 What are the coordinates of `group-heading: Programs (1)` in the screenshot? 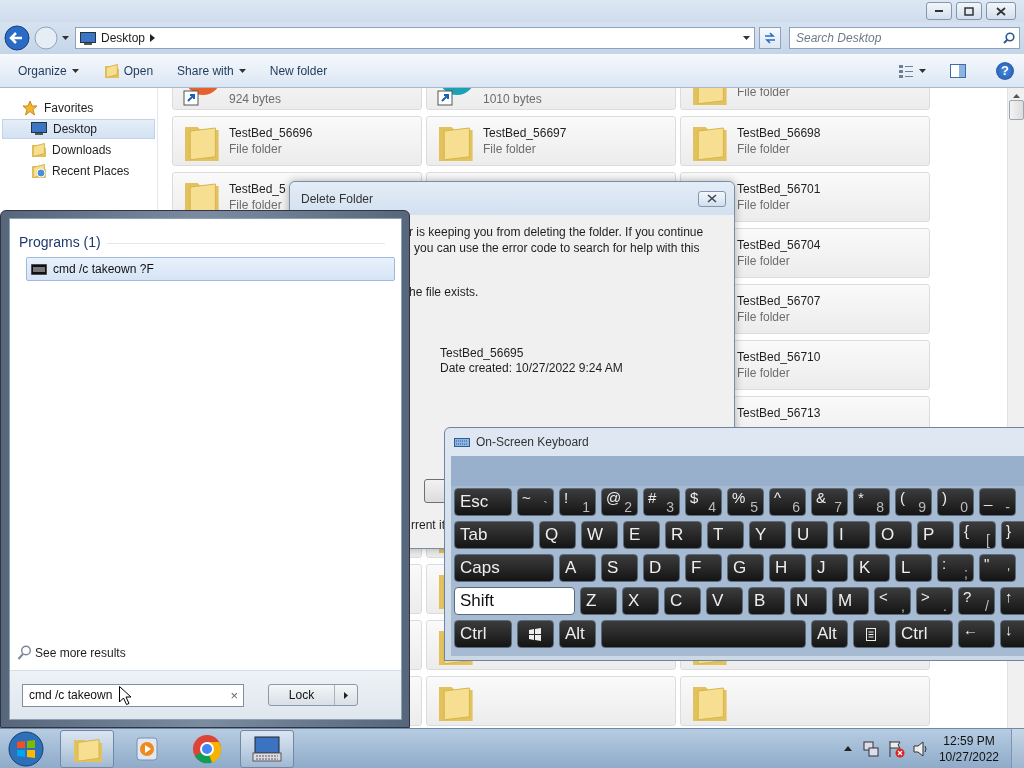 It's located at (60, 242).